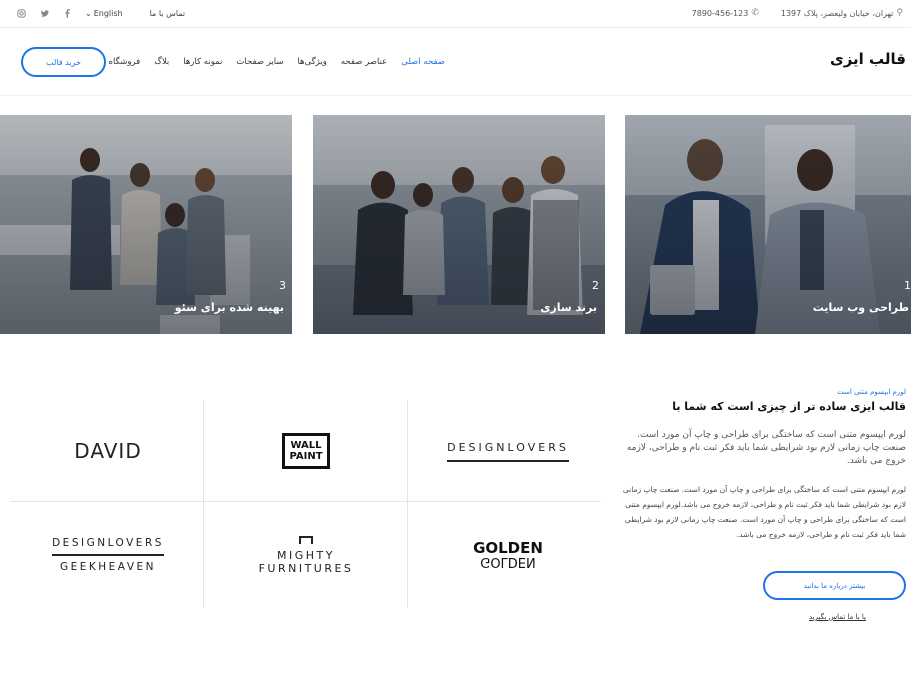 This screenshot has height=676, width=911. What do you see at coordinates (306, 539) in the screenshot?
I see `mighty-logo-mark` at bounding box center [306, 539].